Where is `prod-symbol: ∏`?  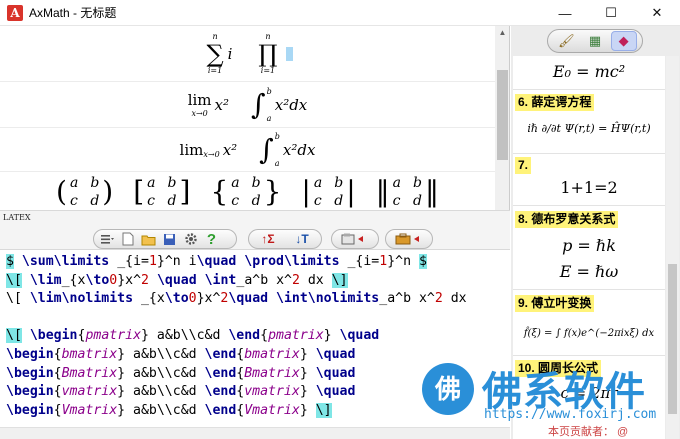 prod-symbol: ∏ is located at coordinates (268, 53).